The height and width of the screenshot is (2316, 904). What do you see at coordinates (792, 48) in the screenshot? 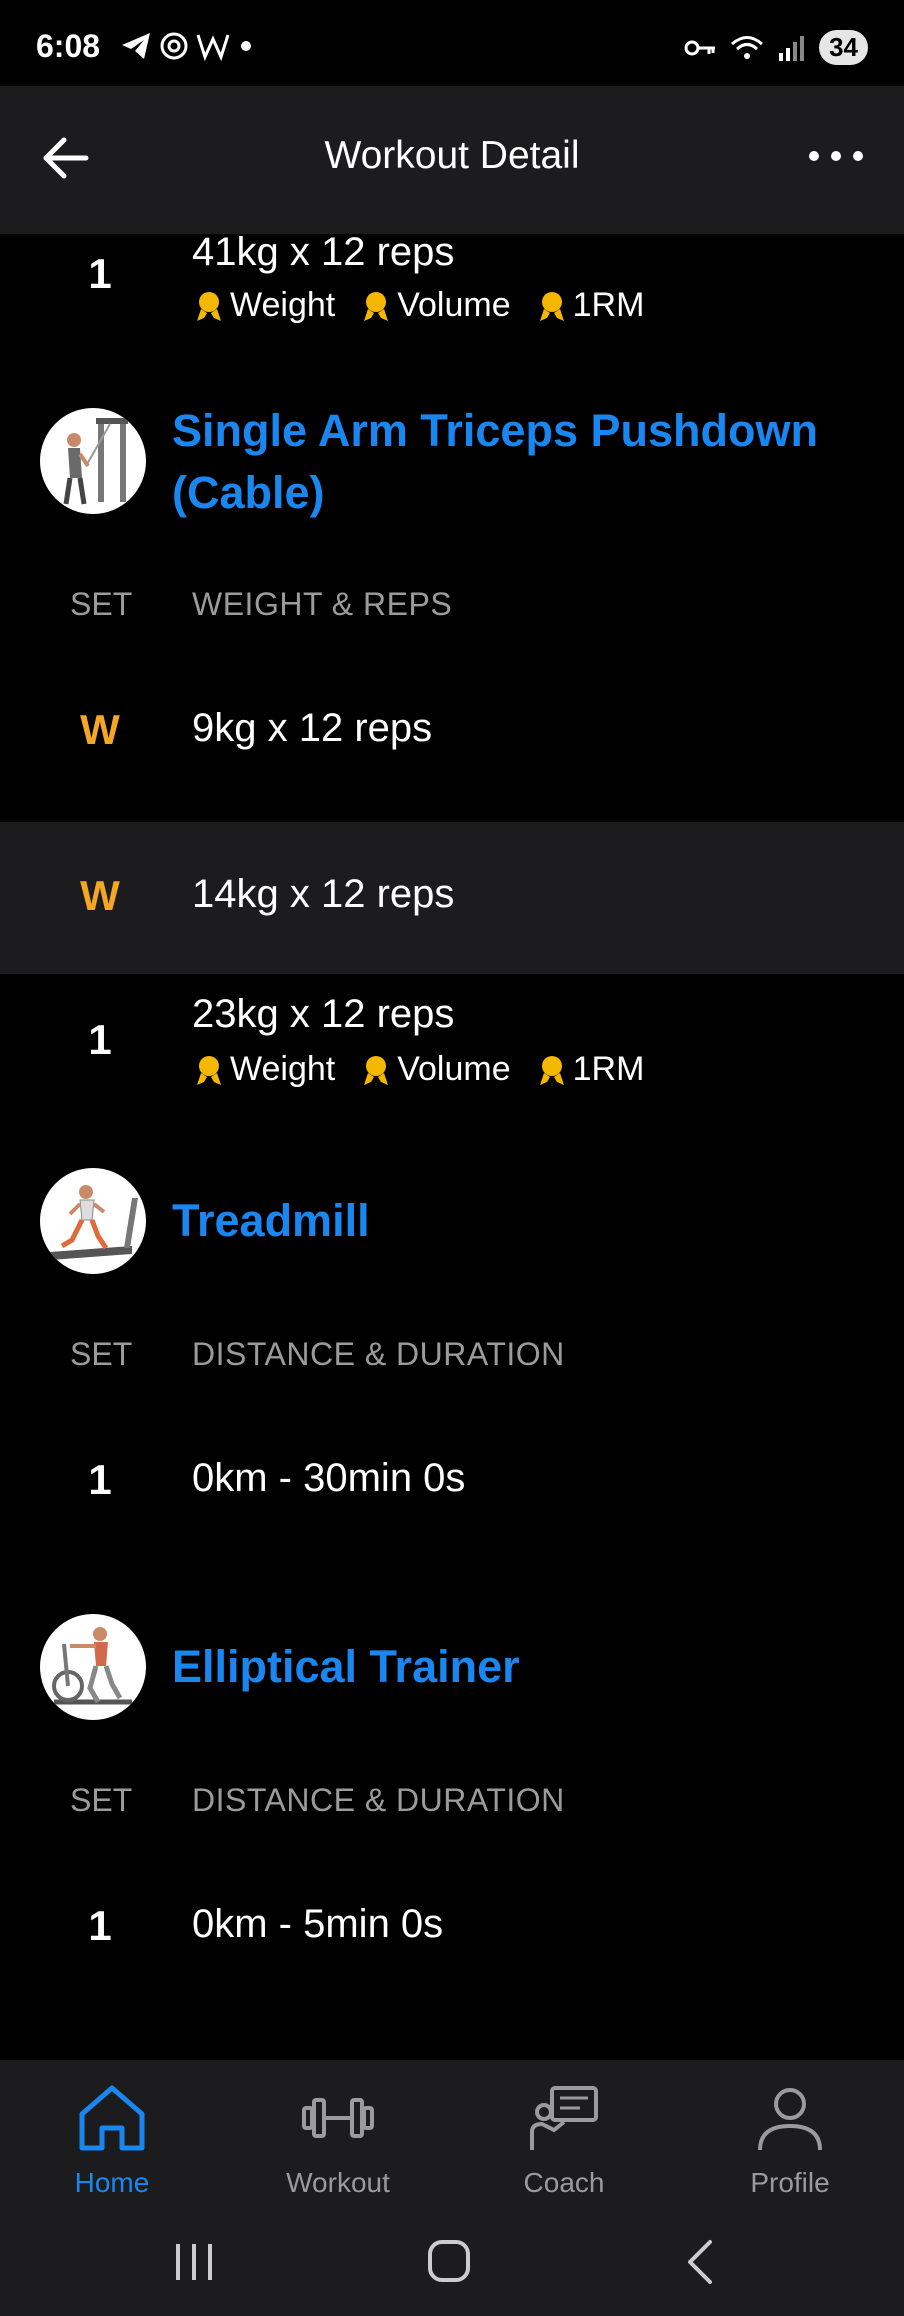
I see `signal-icon` at bounding box center [792, 48].